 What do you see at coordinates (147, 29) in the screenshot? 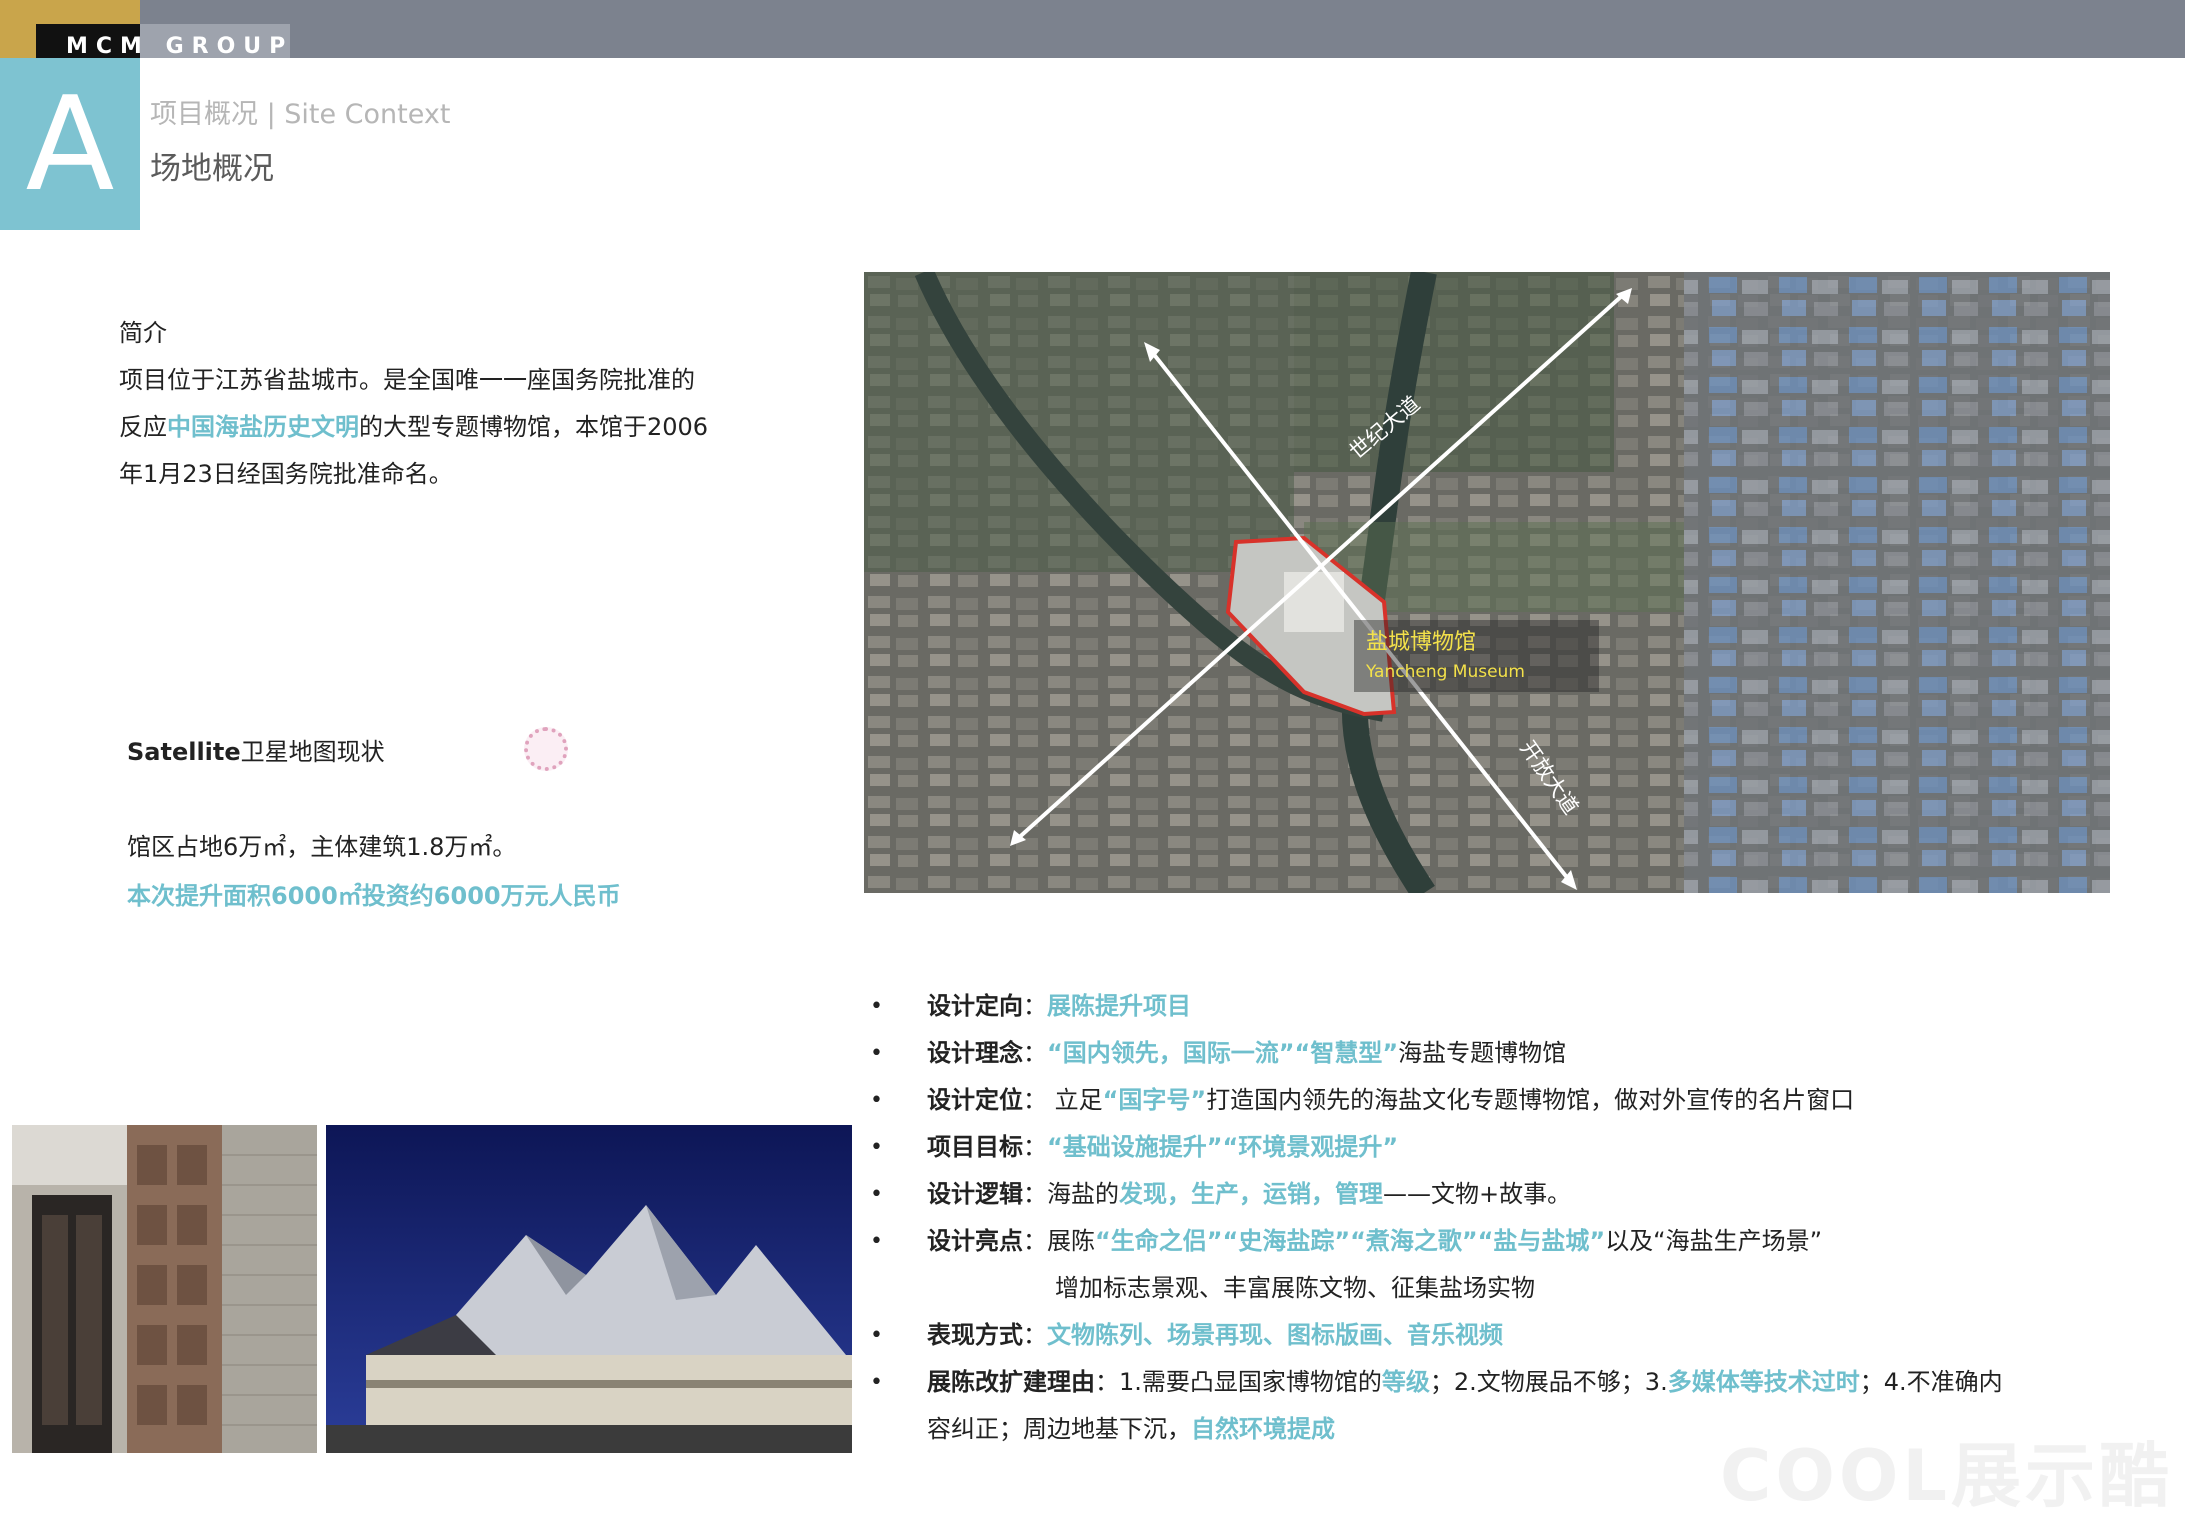
I see `brand-logo: MCM GROUP` at bounding box center [147, 29].